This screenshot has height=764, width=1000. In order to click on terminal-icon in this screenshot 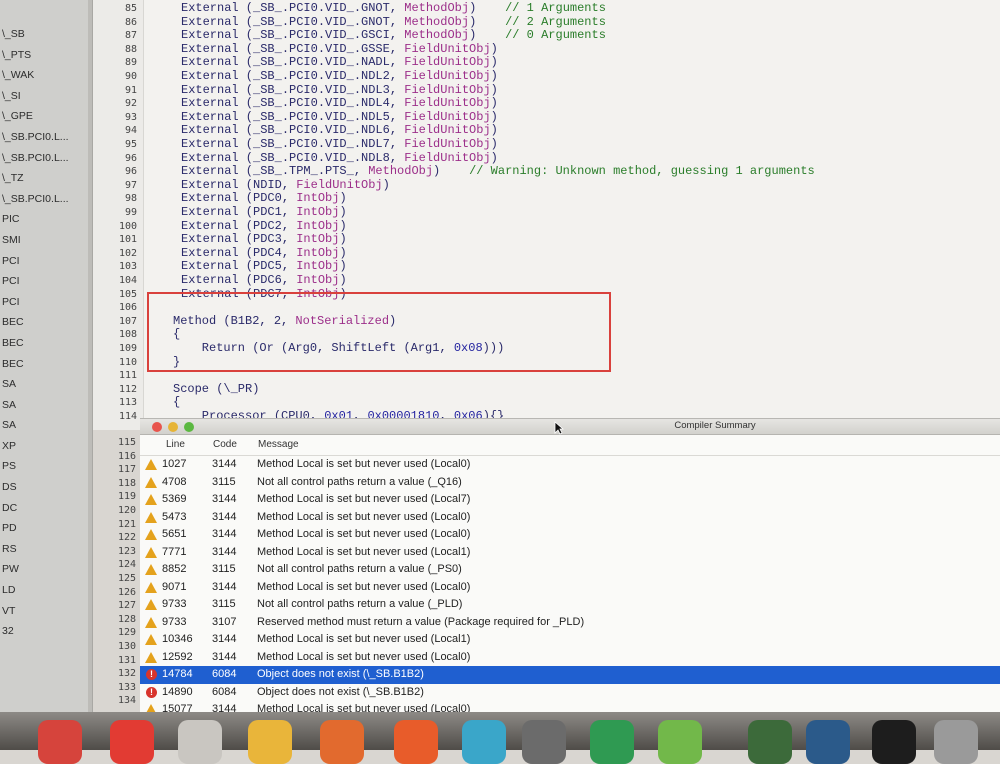, I will do `click(894, 742)`.